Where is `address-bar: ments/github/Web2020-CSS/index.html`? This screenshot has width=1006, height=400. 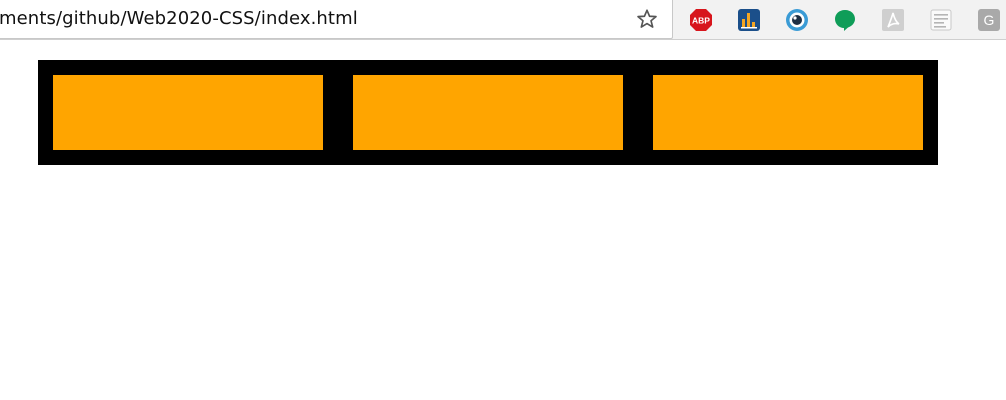 address-bar: ments/github/Web2020-CSS/index.html is located at coordinates (336, 19).